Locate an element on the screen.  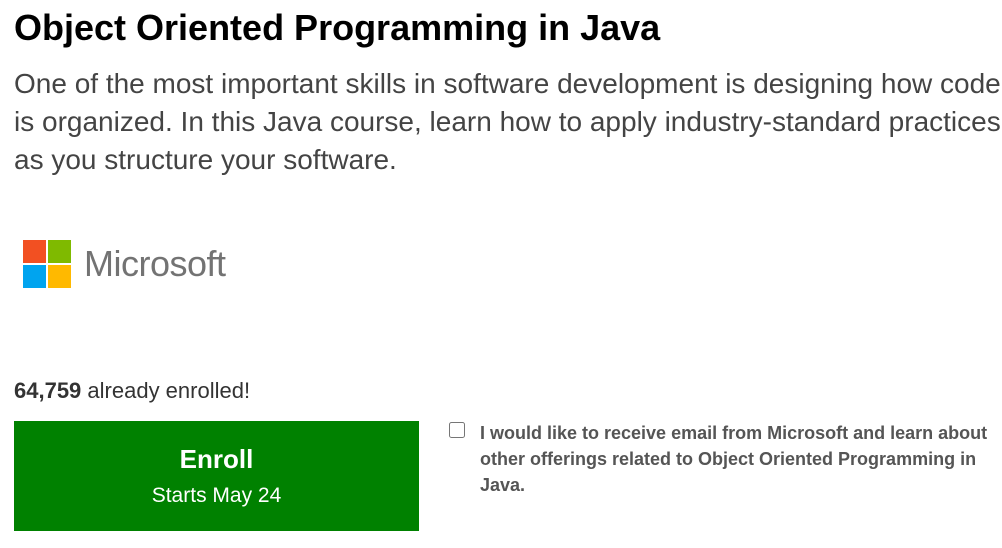
provider-name: Microsoft is located at coordinates (155, 263).